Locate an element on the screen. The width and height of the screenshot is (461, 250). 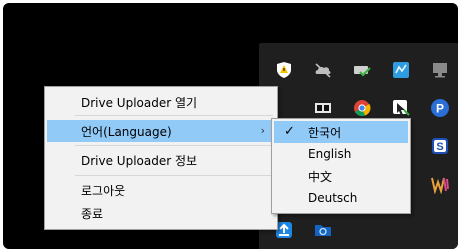
w-app-icon is located at coordinates (440, 184).